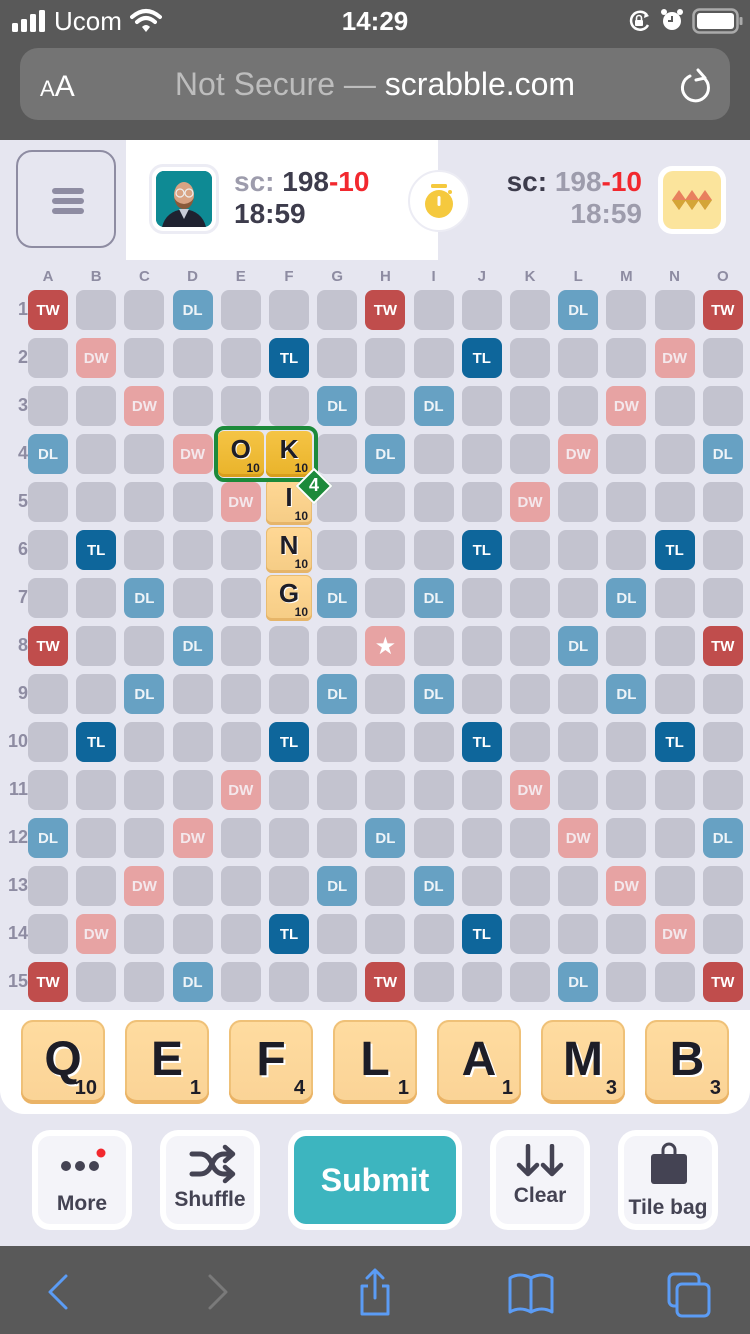  I want to click on rack-tile: A1, so click(479, 1062).